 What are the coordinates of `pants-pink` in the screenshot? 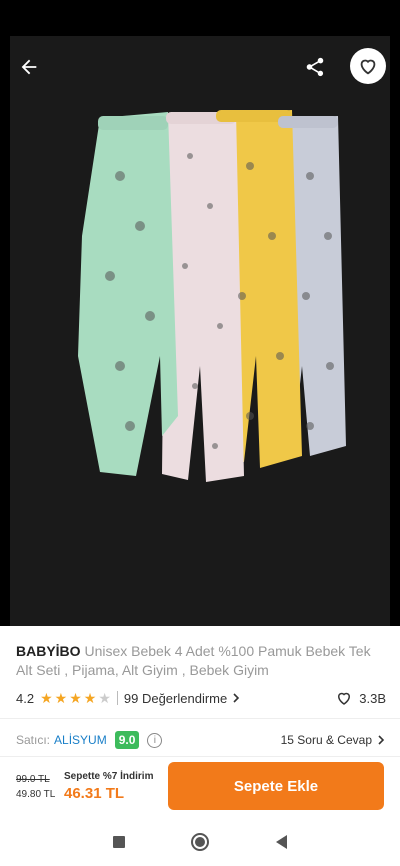 It's located at (203, 297).